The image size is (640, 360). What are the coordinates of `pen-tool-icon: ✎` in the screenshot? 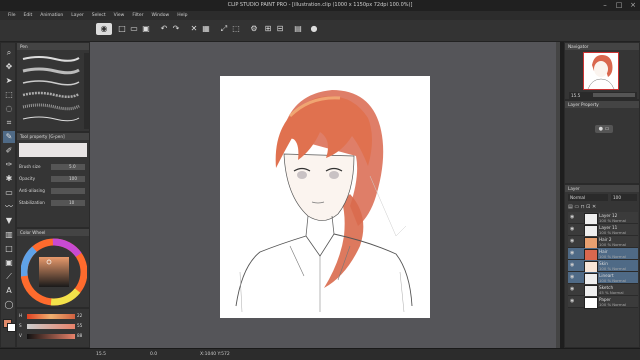 It's located at (9, 137).